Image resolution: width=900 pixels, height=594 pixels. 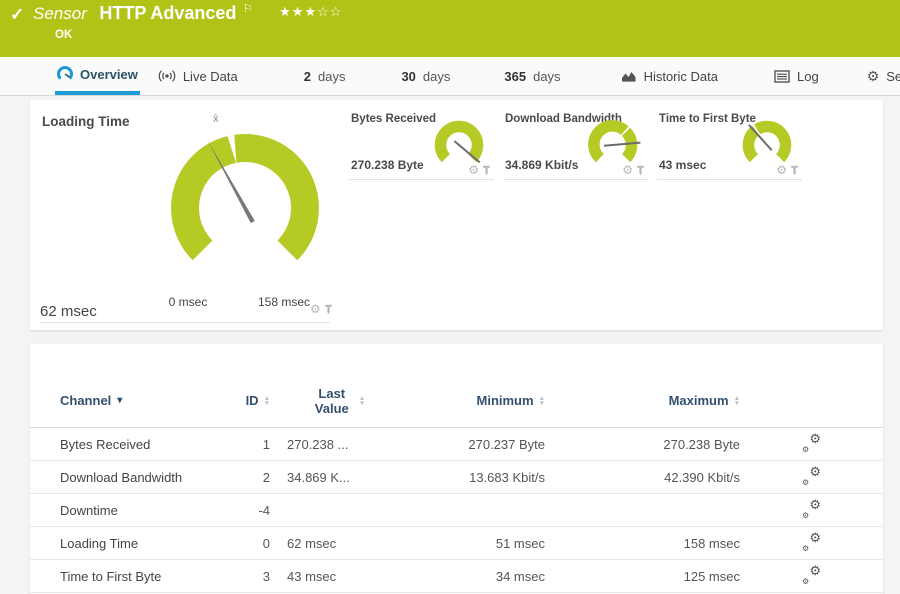 What do you see at coordinates (312, 576) in the screenshot?
I see `cell-last-value: 43 msec` at bounding box center [312, 576].